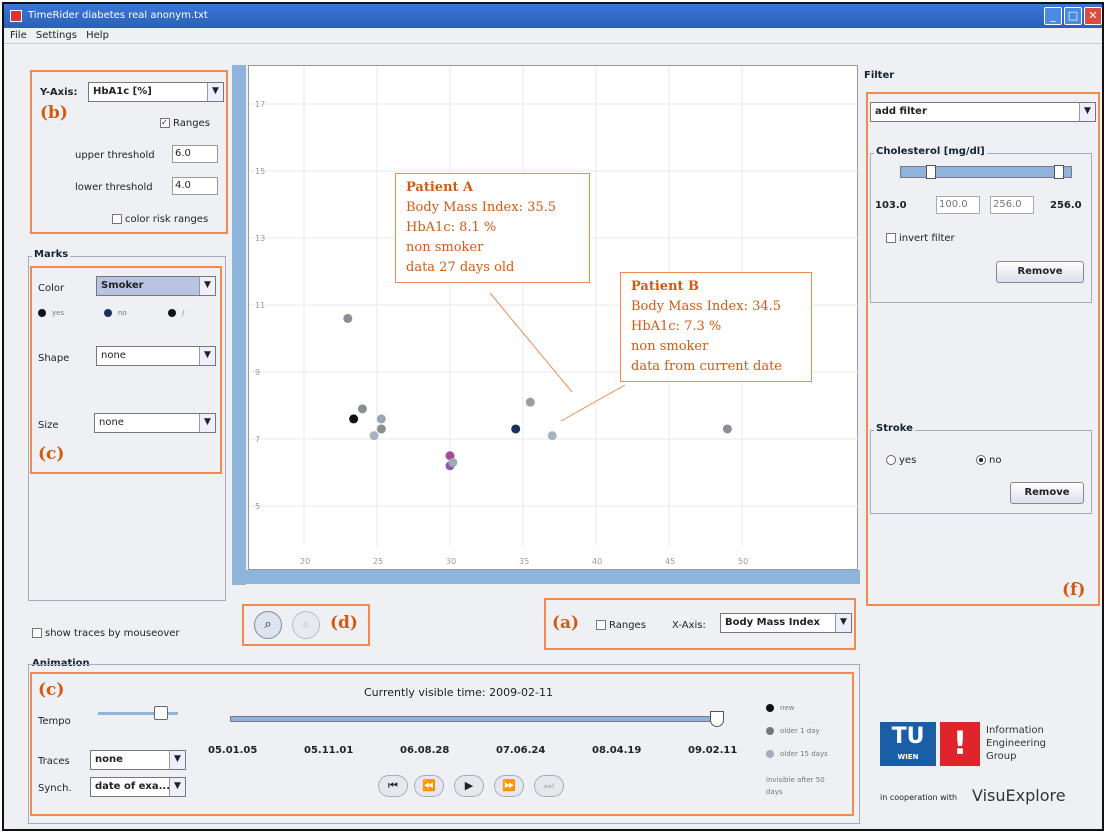 This screenshot has width=1106, height=833. I want to click on time-axis-date: 09.02.11, so click(713, 750).